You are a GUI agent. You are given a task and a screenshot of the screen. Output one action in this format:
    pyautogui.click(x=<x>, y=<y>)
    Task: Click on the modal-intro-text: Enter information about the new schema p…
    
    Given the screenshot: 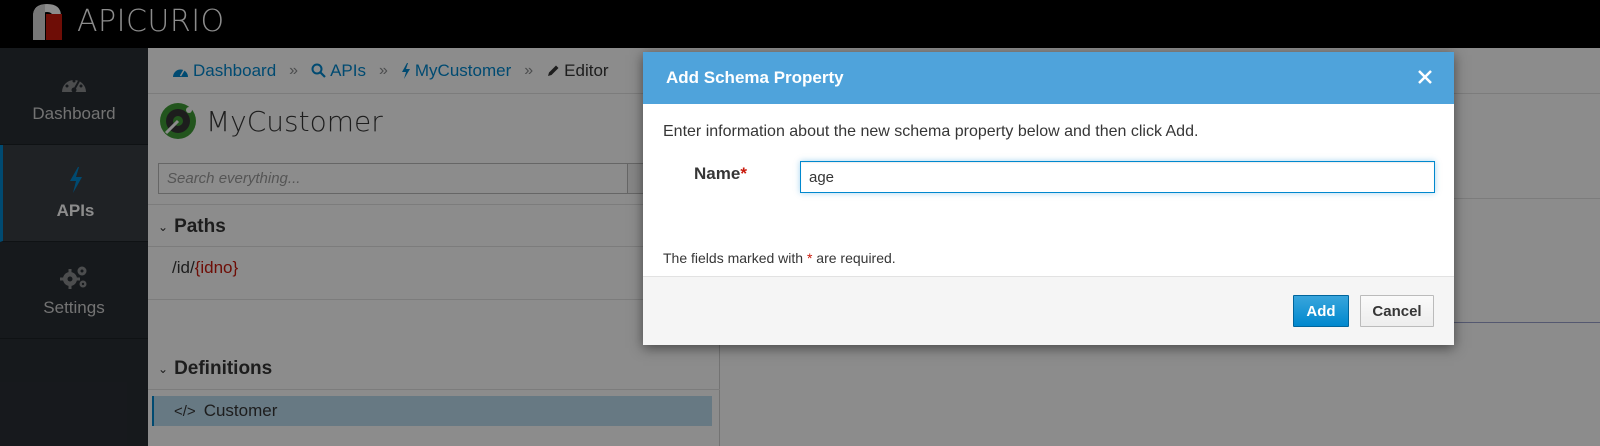 What is the action you would take?
    pyautogui.click(x=931, y=131)
    